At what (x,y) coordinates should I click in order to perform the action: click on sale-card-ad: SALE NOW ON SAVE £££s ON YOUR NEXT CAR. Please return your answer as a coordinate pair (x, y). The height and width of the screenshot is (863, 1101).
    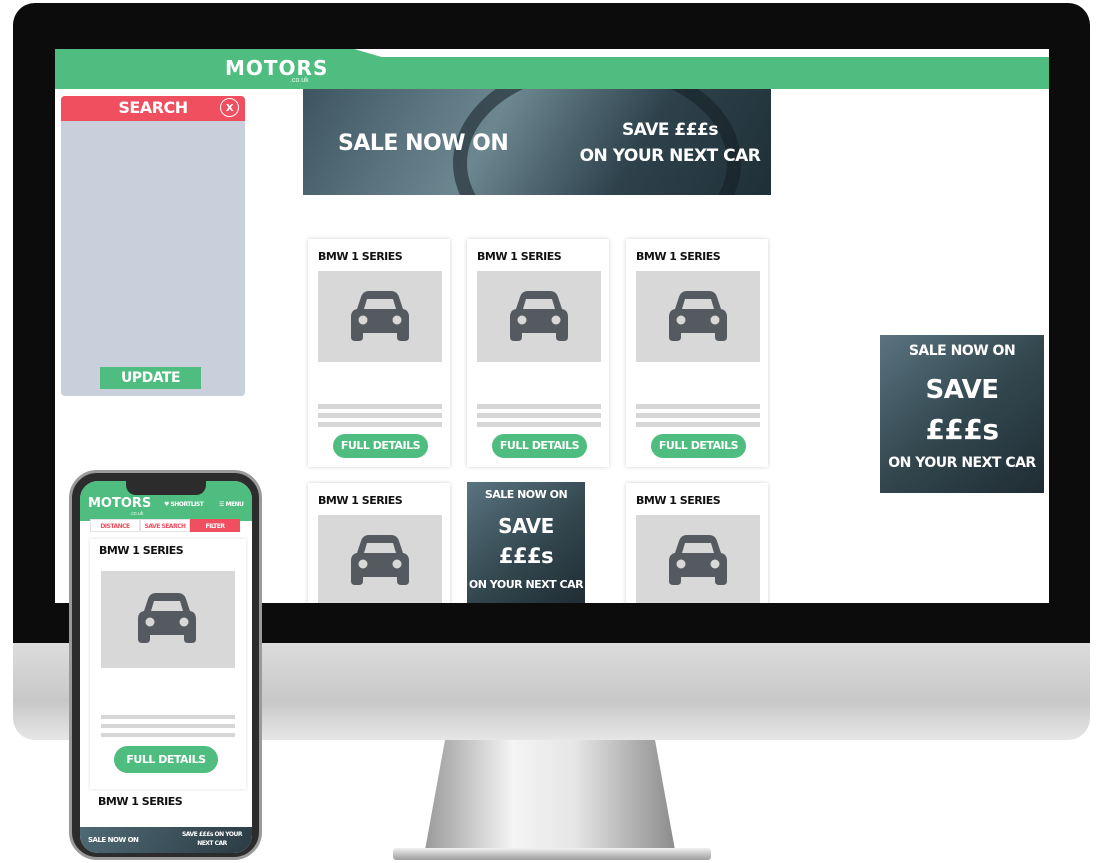
    Looking at the image, I should click on (526, 542).